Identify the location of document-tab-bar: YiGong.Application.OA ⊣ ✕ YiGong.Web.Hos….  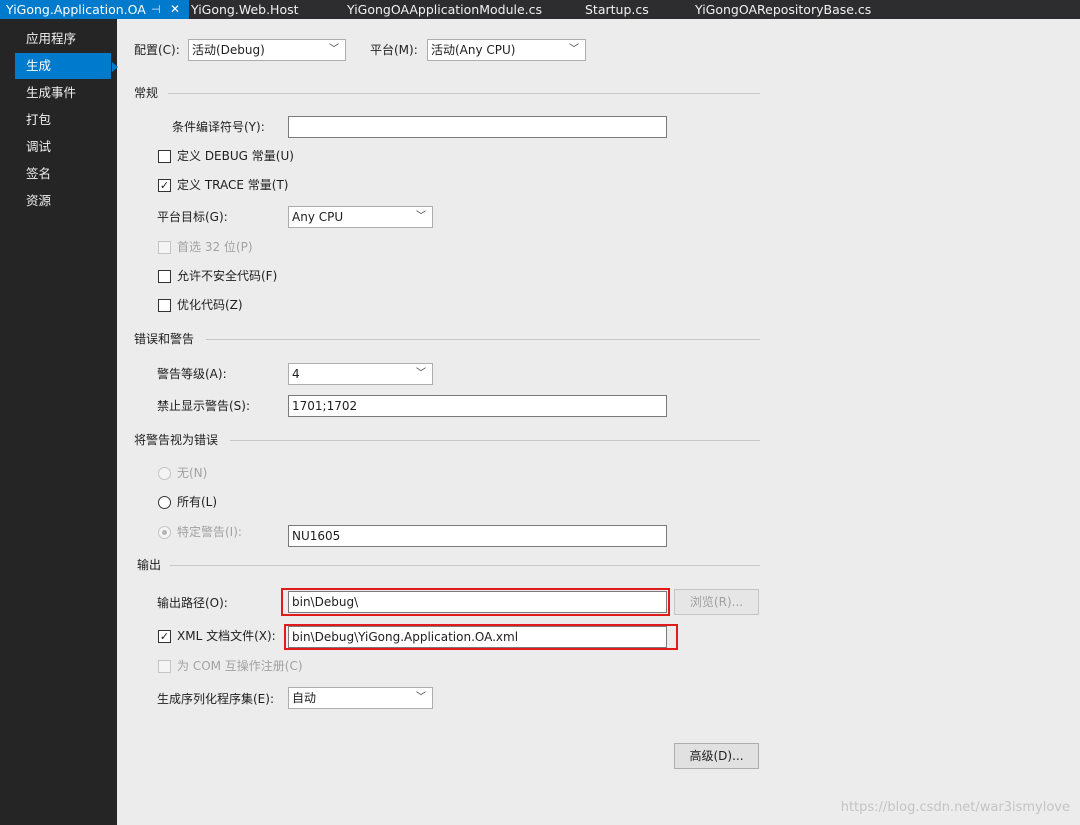
(540, 9).